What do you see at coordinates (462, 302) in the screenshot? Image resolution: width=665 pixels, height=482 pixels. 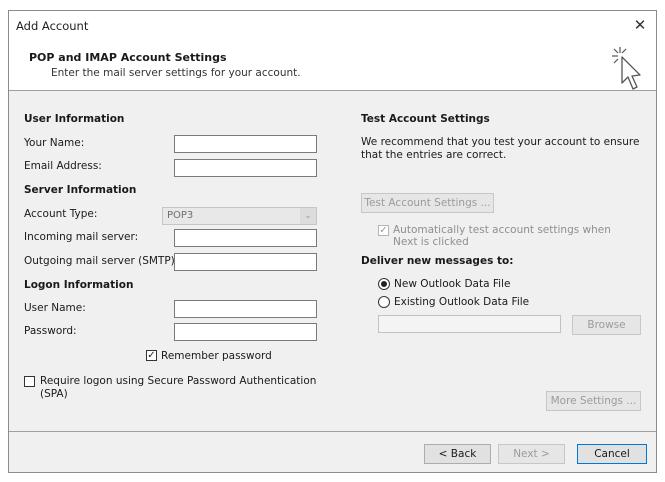 I see `existing-data-file-label: Existing Outlook Data File` at bounding box center [462, 302].